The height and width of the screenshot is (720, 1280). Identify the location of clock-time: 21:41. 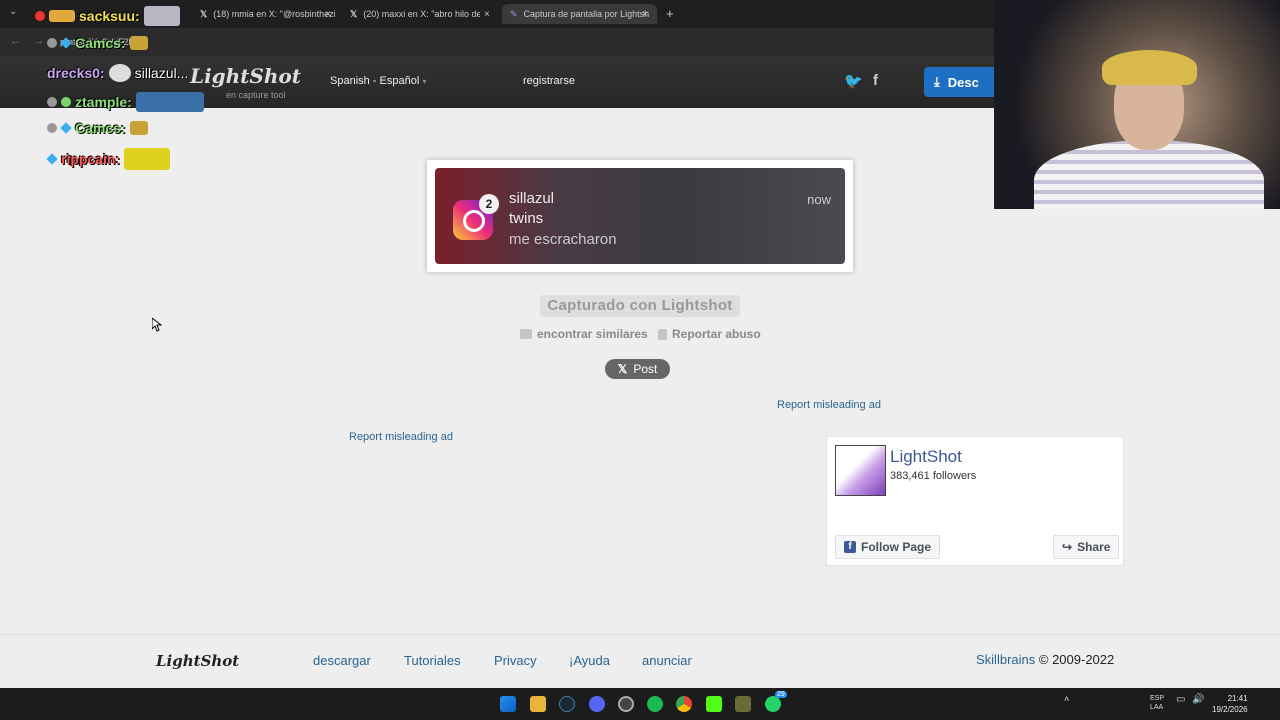
(1237, 698).